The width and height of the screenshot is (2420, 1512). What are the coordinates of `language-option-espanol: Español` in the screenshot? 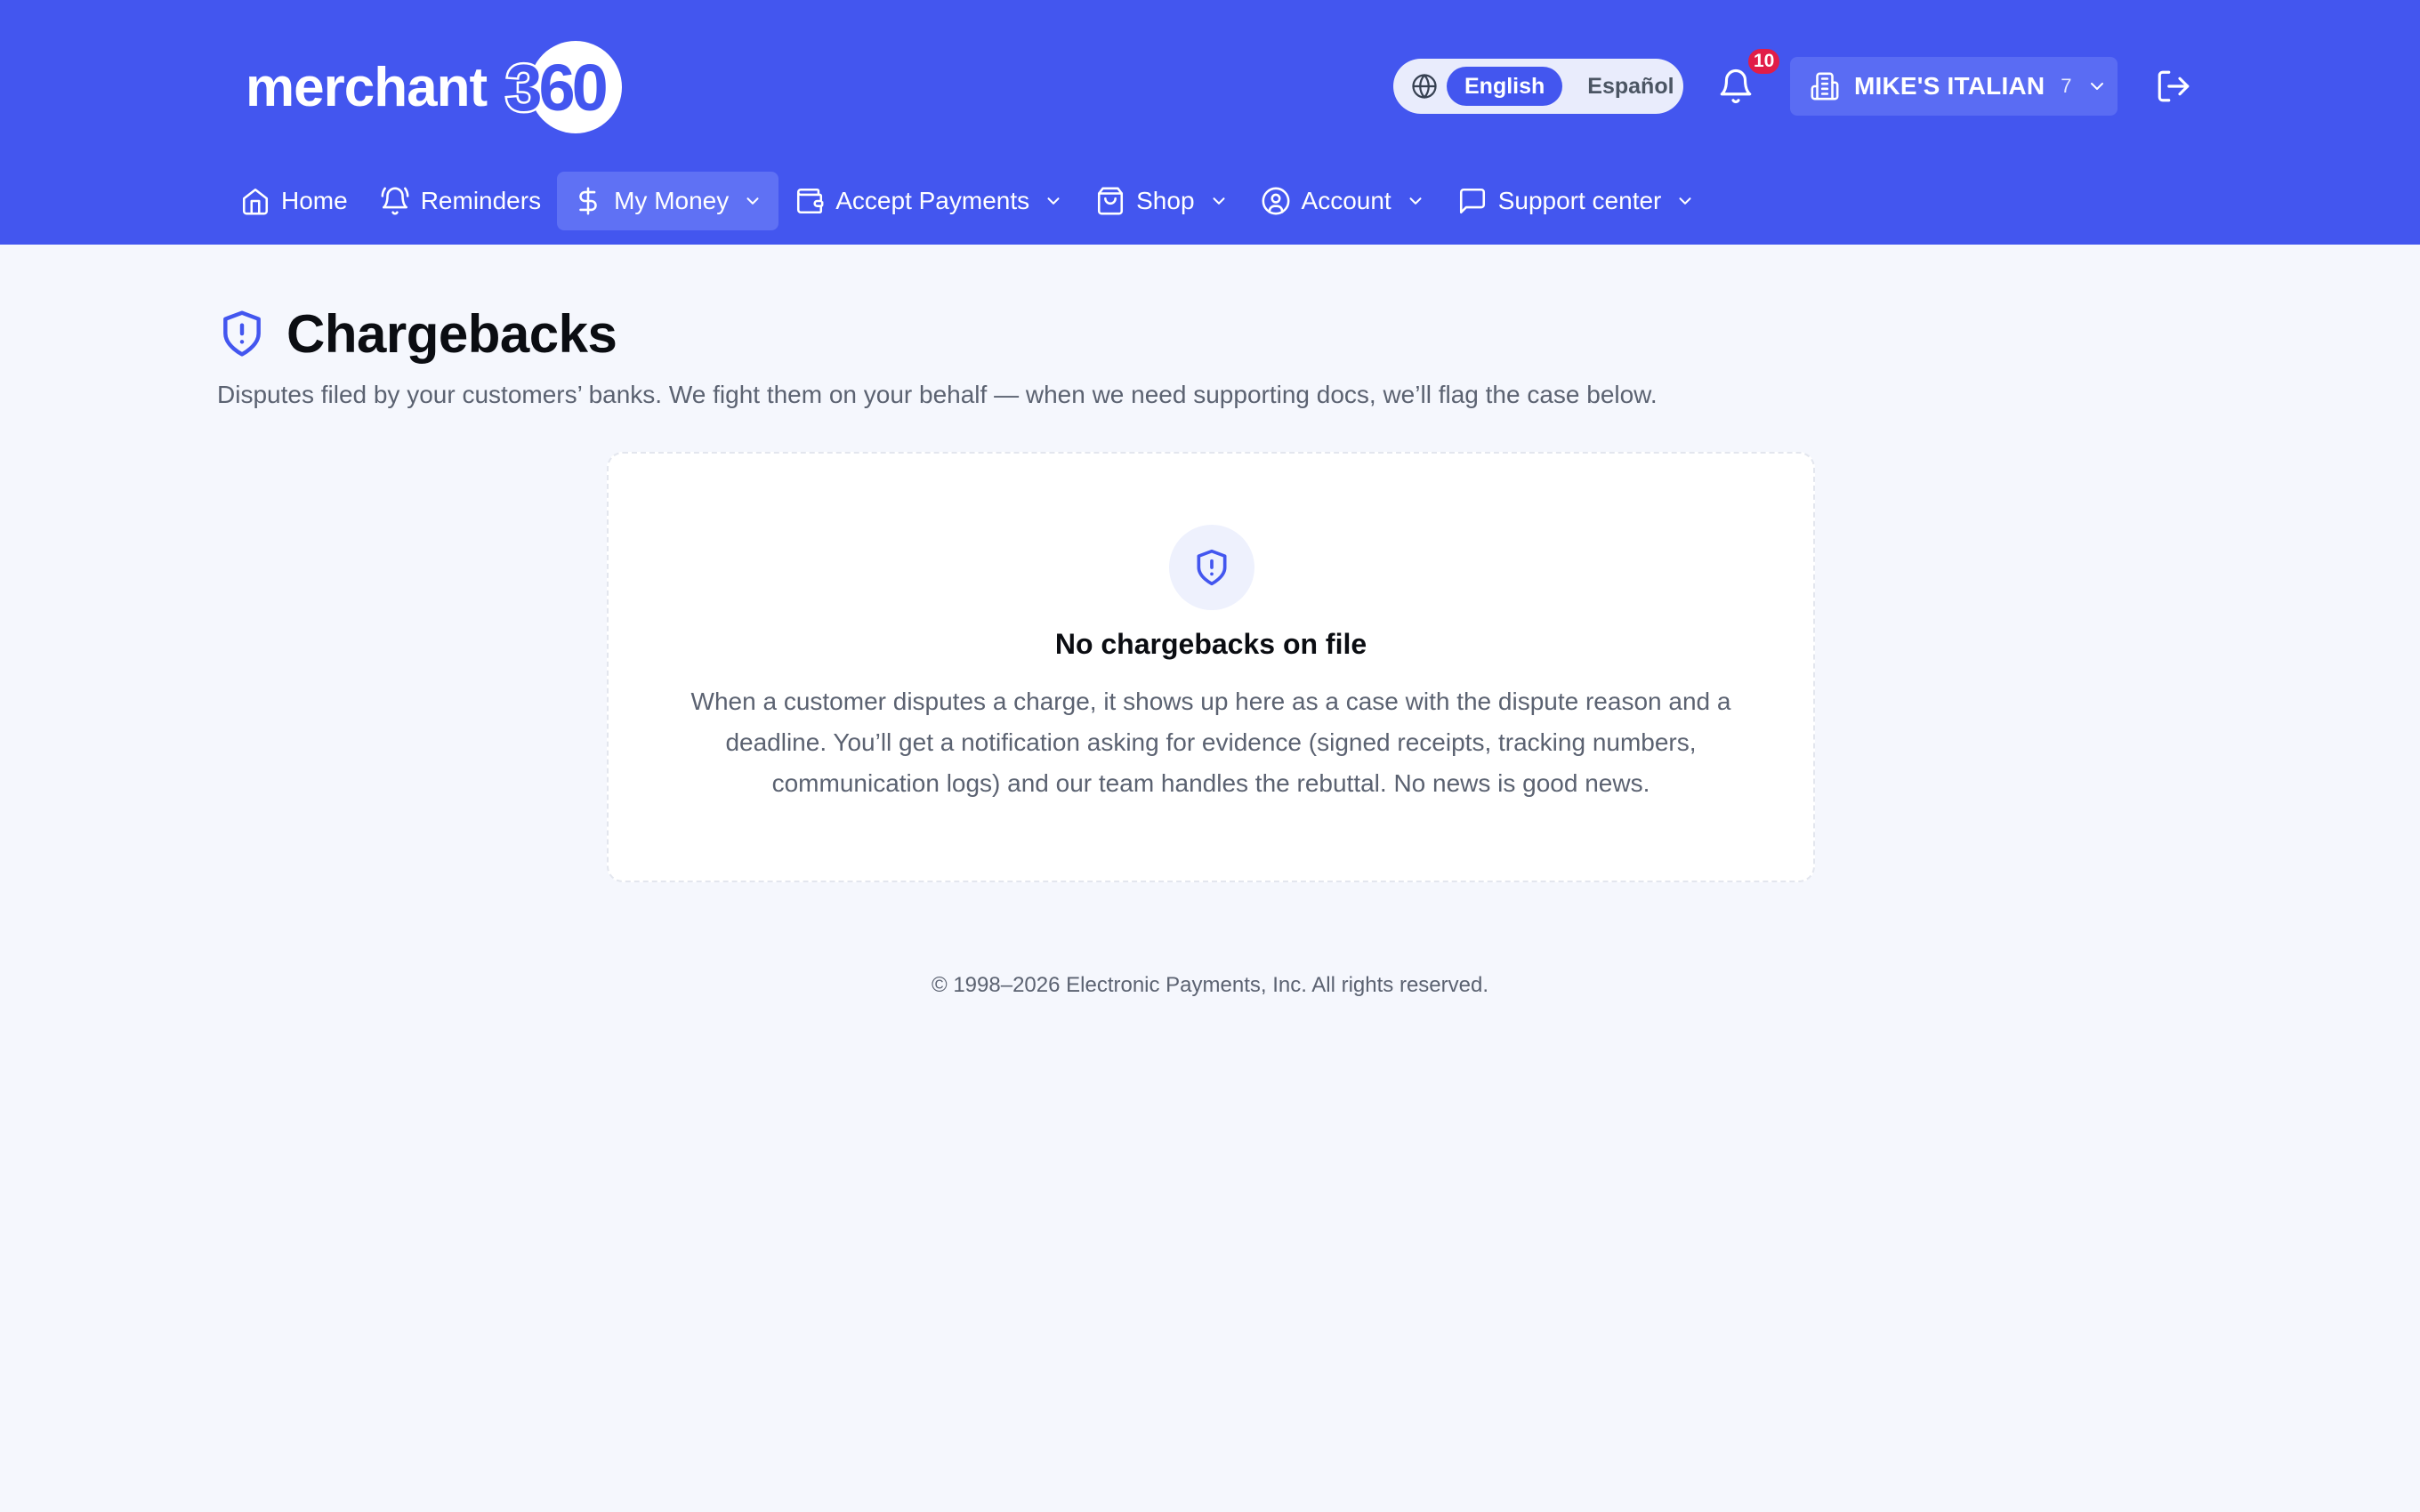 It's located at (1630, 86).